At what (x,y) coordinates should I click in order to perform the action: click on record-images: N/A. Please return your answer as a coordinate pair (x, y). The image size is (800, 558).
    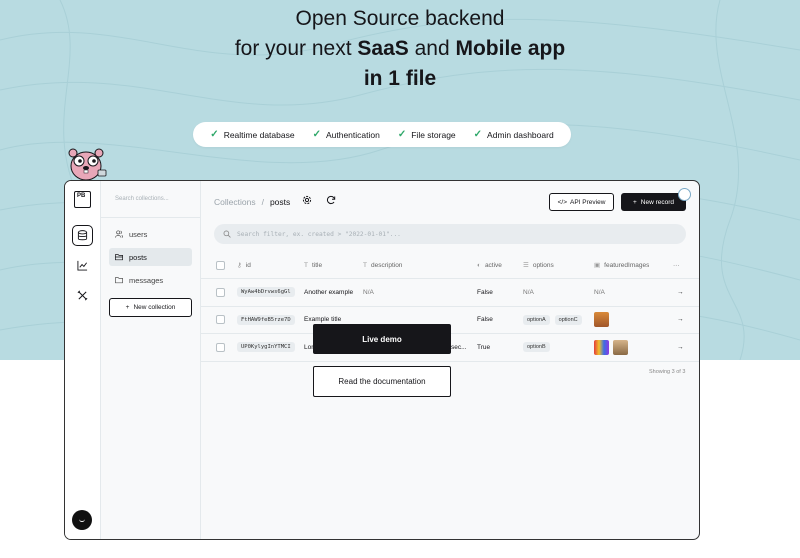
    Looking at the image, I should click on (599, 292).